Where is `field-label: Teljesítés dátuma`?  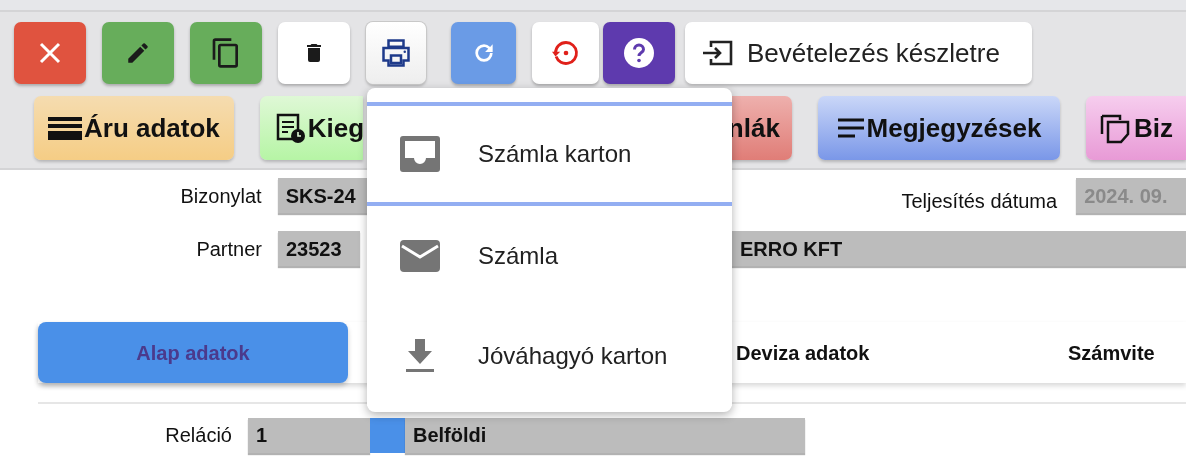
field-label: Teljesítés dátuma is located at coordinates (979, 201).